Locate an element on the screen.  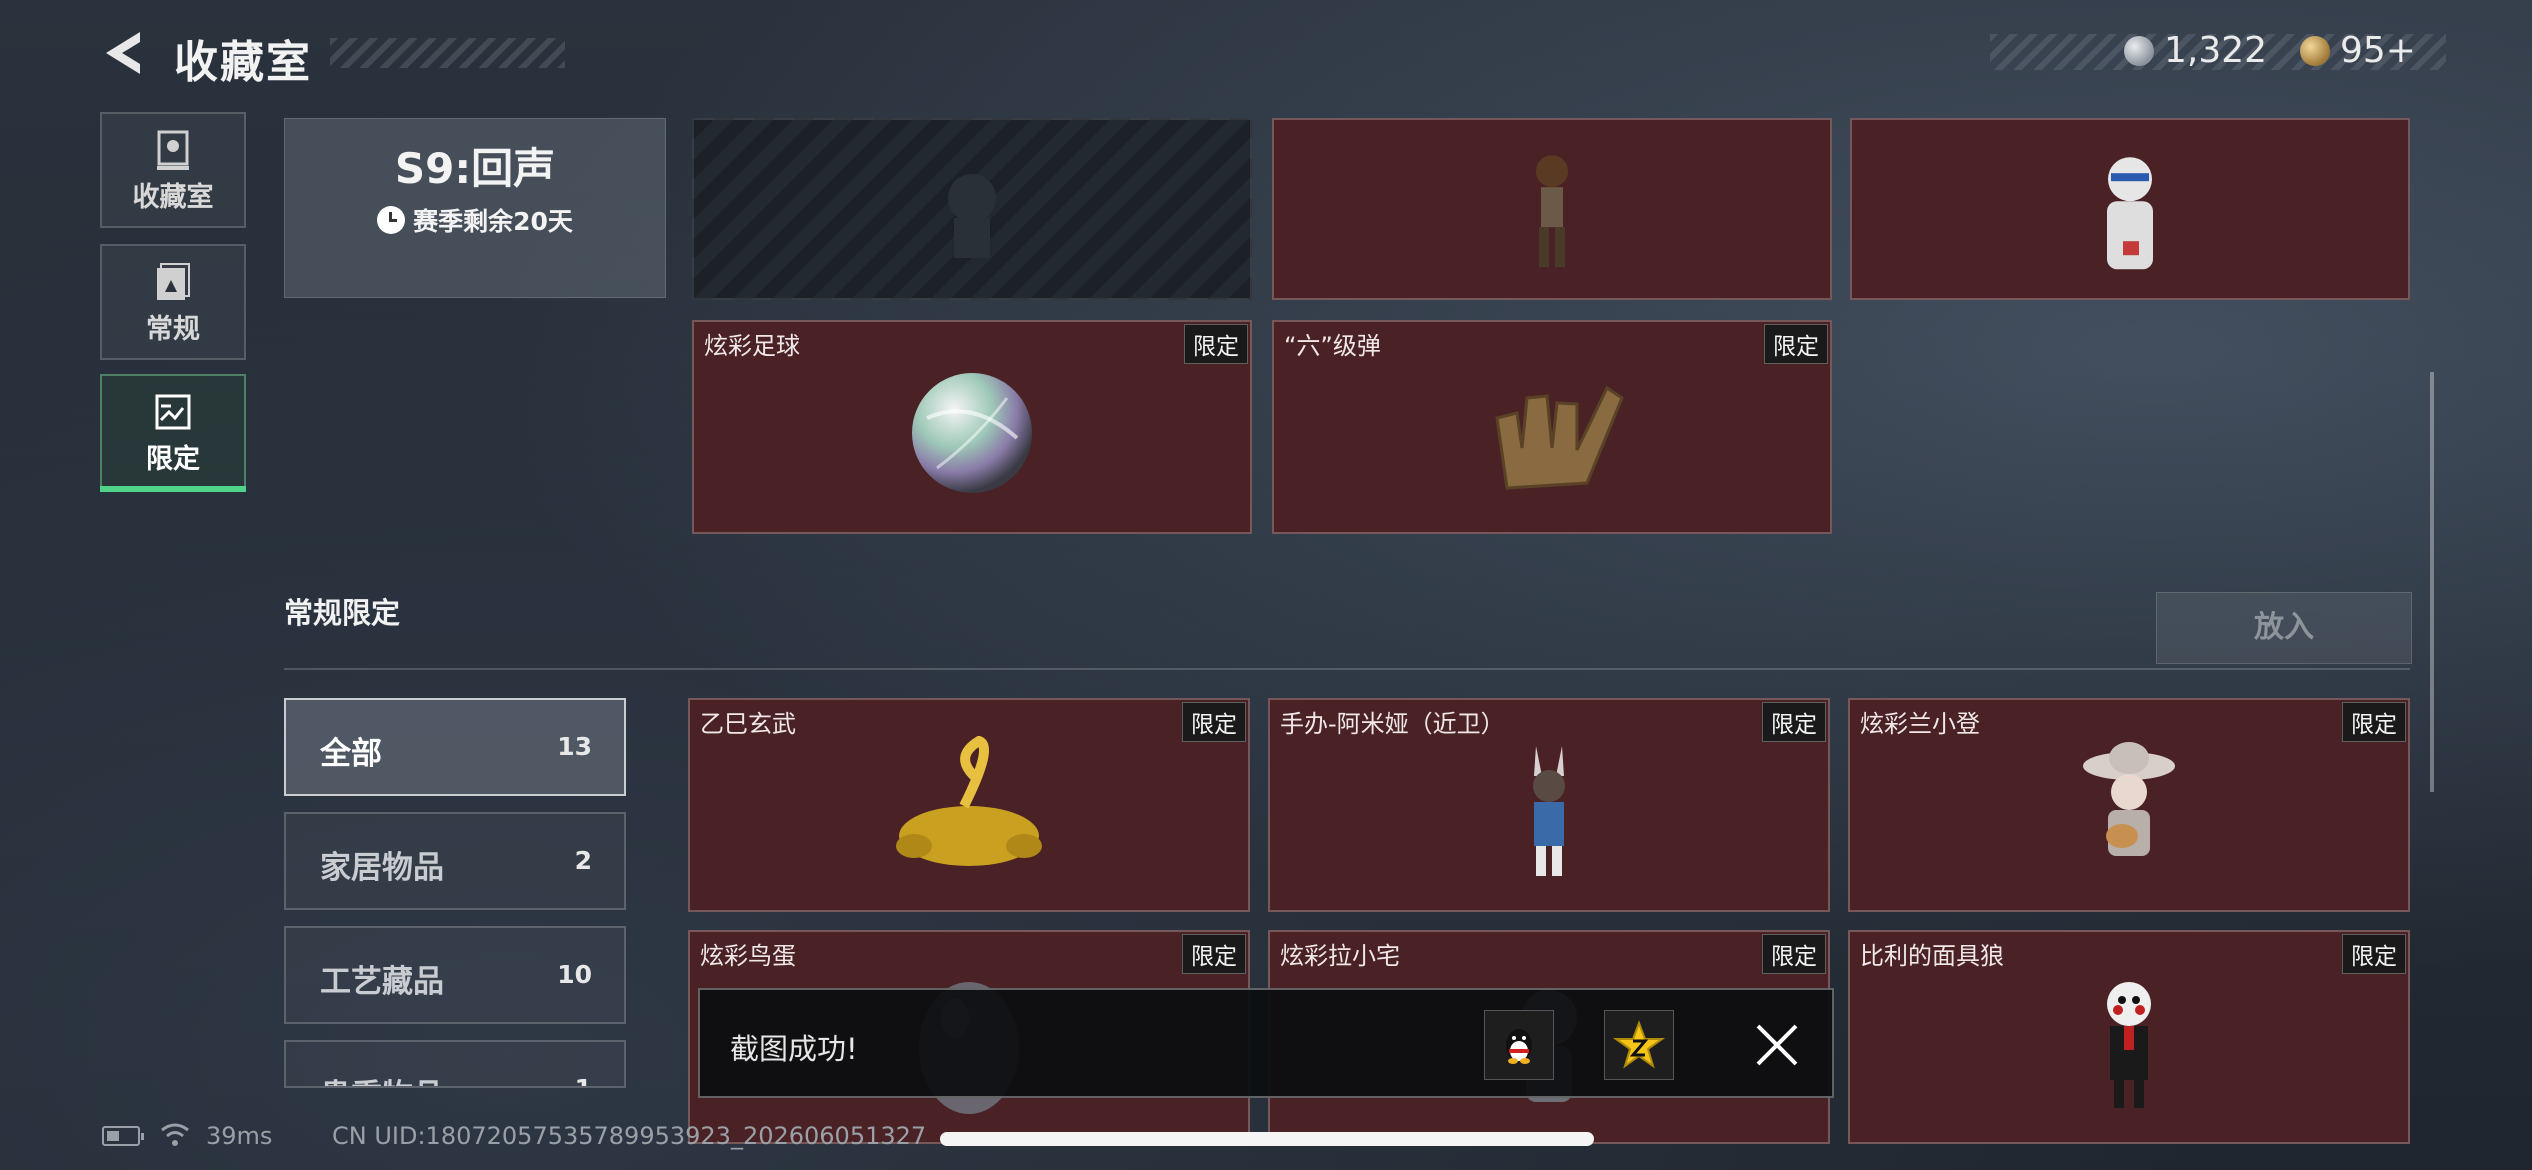
gold-coin-icon is located at coordinates (2315, 50).